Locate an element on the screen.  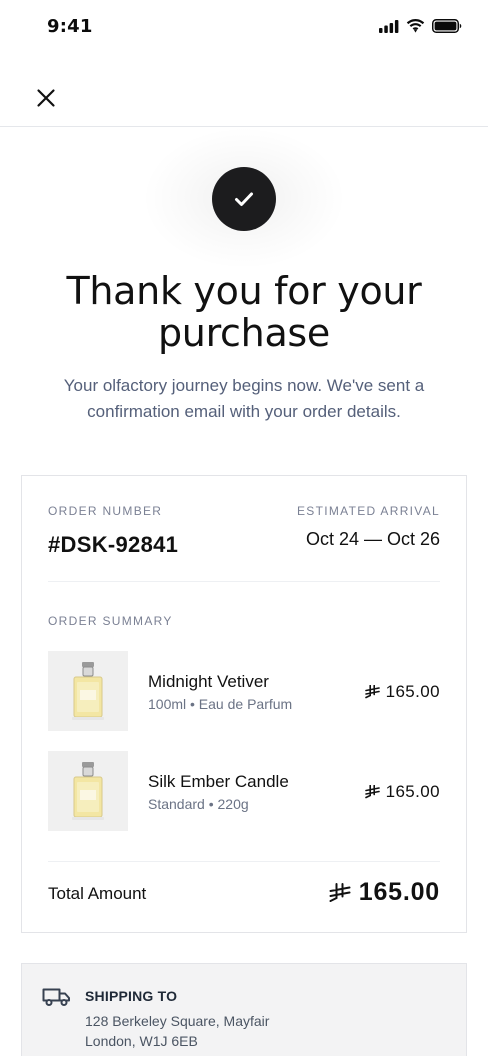
shipping-address-line2: London, W1J 6EB is located at coordinates (141, 1041).